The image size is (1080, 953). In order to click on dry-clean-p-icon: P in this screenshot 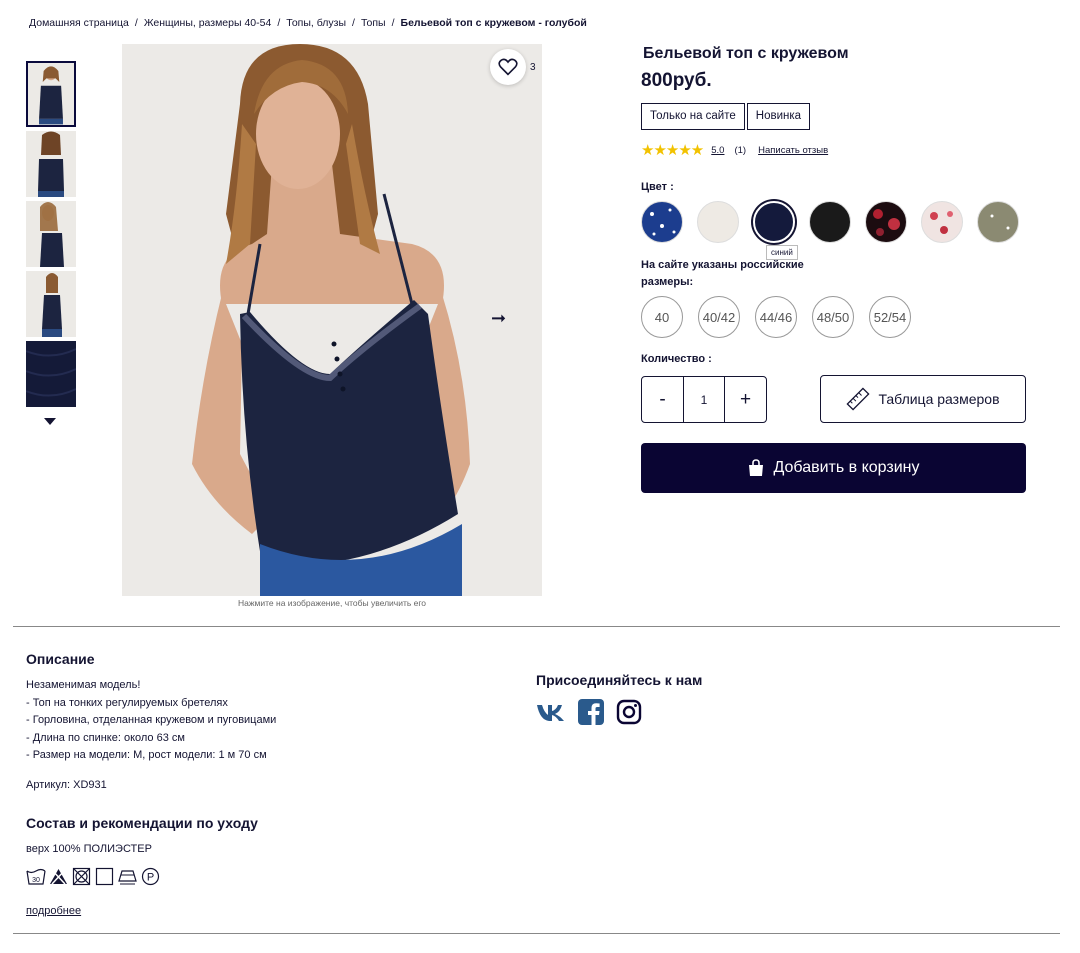, I will do `click(150, 876)`.